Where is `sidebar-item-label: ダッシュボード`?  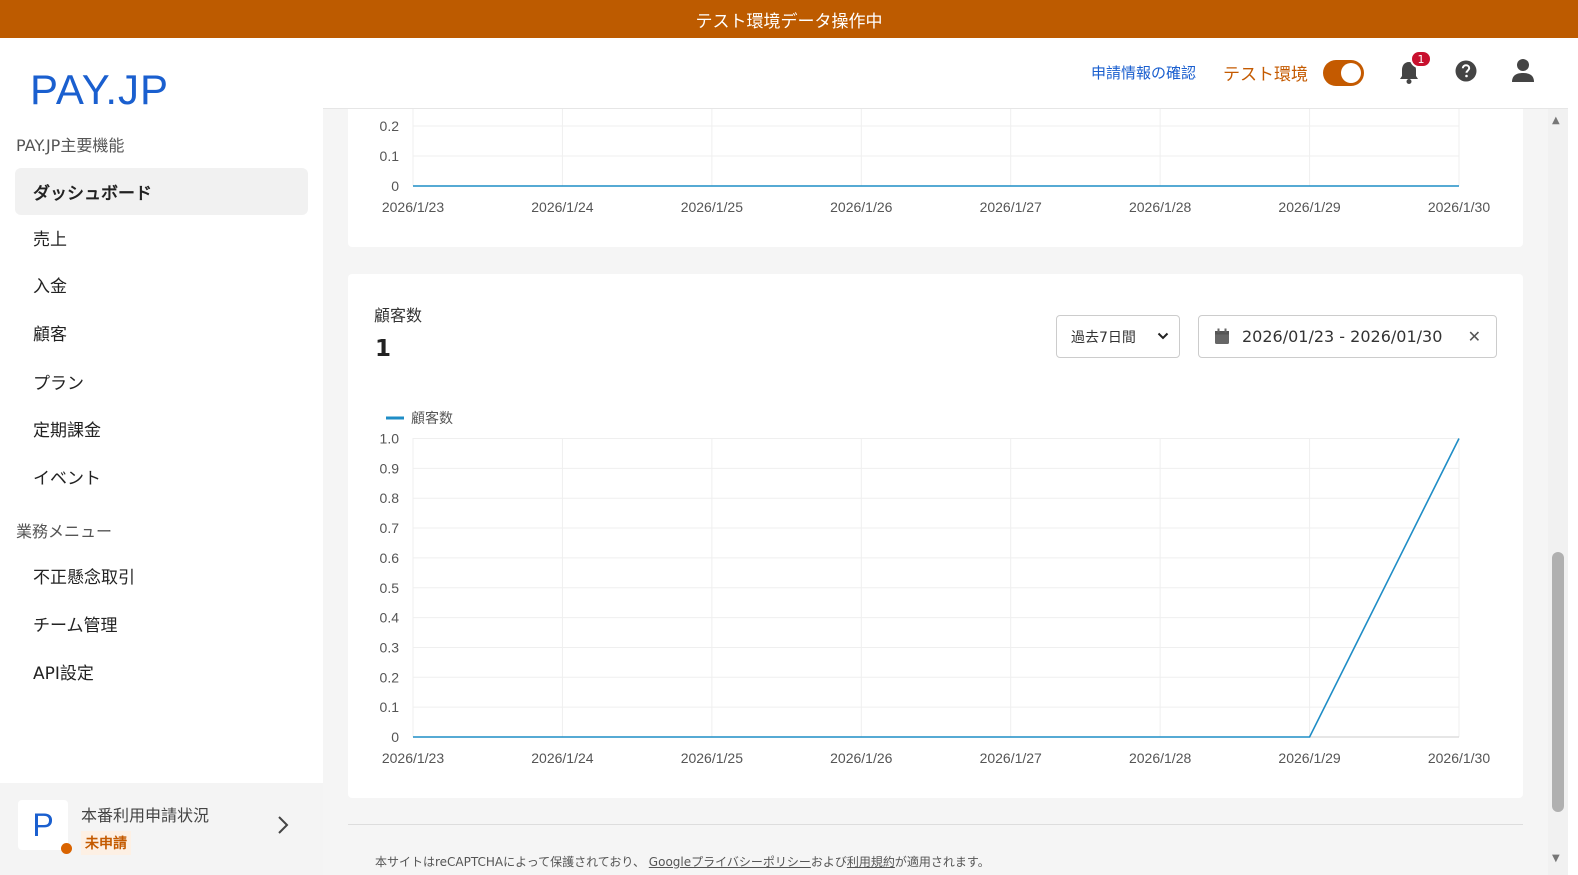 sidebar-item-label: ダッシュボード is located at coordinates (92, 194).